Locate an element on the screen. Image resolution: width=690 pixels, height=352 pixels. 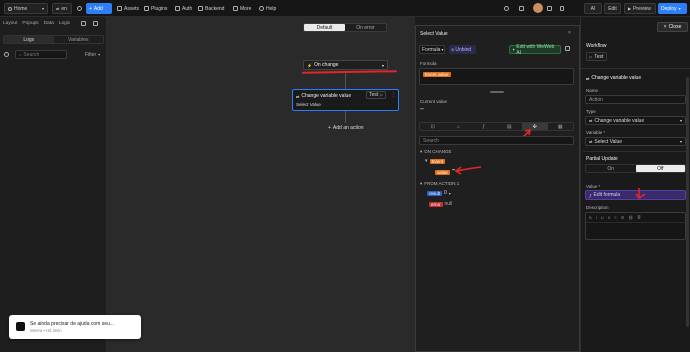
align-icon: ≣ is located at coordinates (638, 217).